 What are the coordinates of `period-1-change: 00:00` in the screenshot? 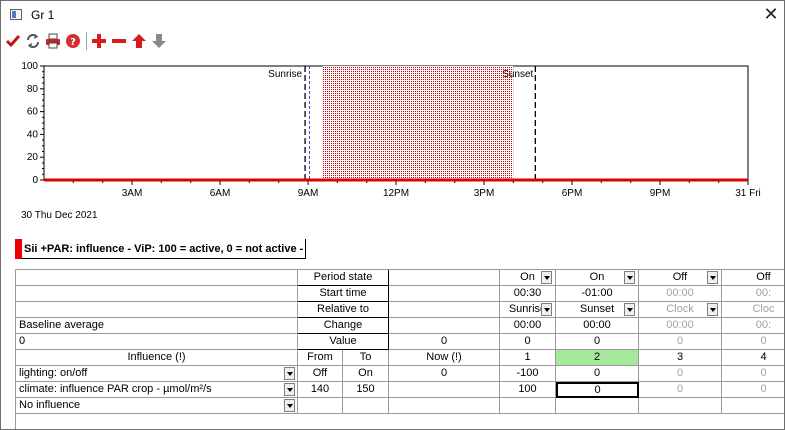 It's located at (528, 326).